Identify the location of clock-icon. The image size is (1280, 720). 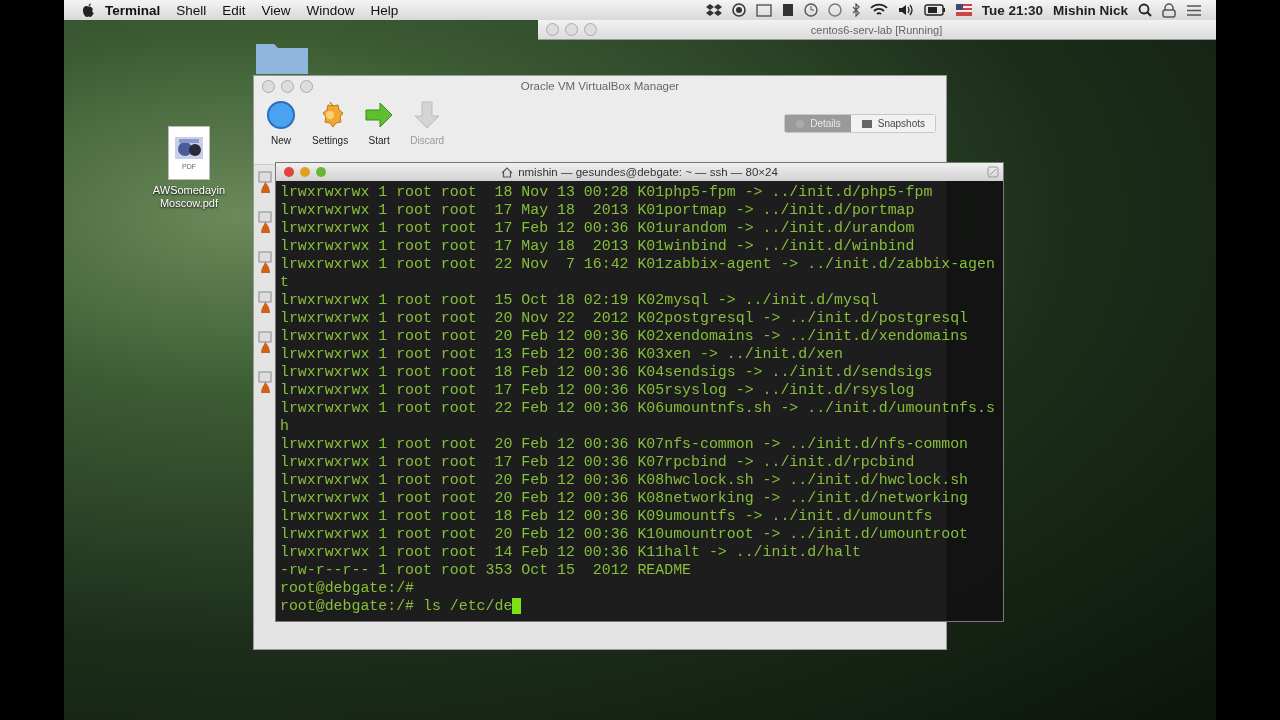
(810, 10).